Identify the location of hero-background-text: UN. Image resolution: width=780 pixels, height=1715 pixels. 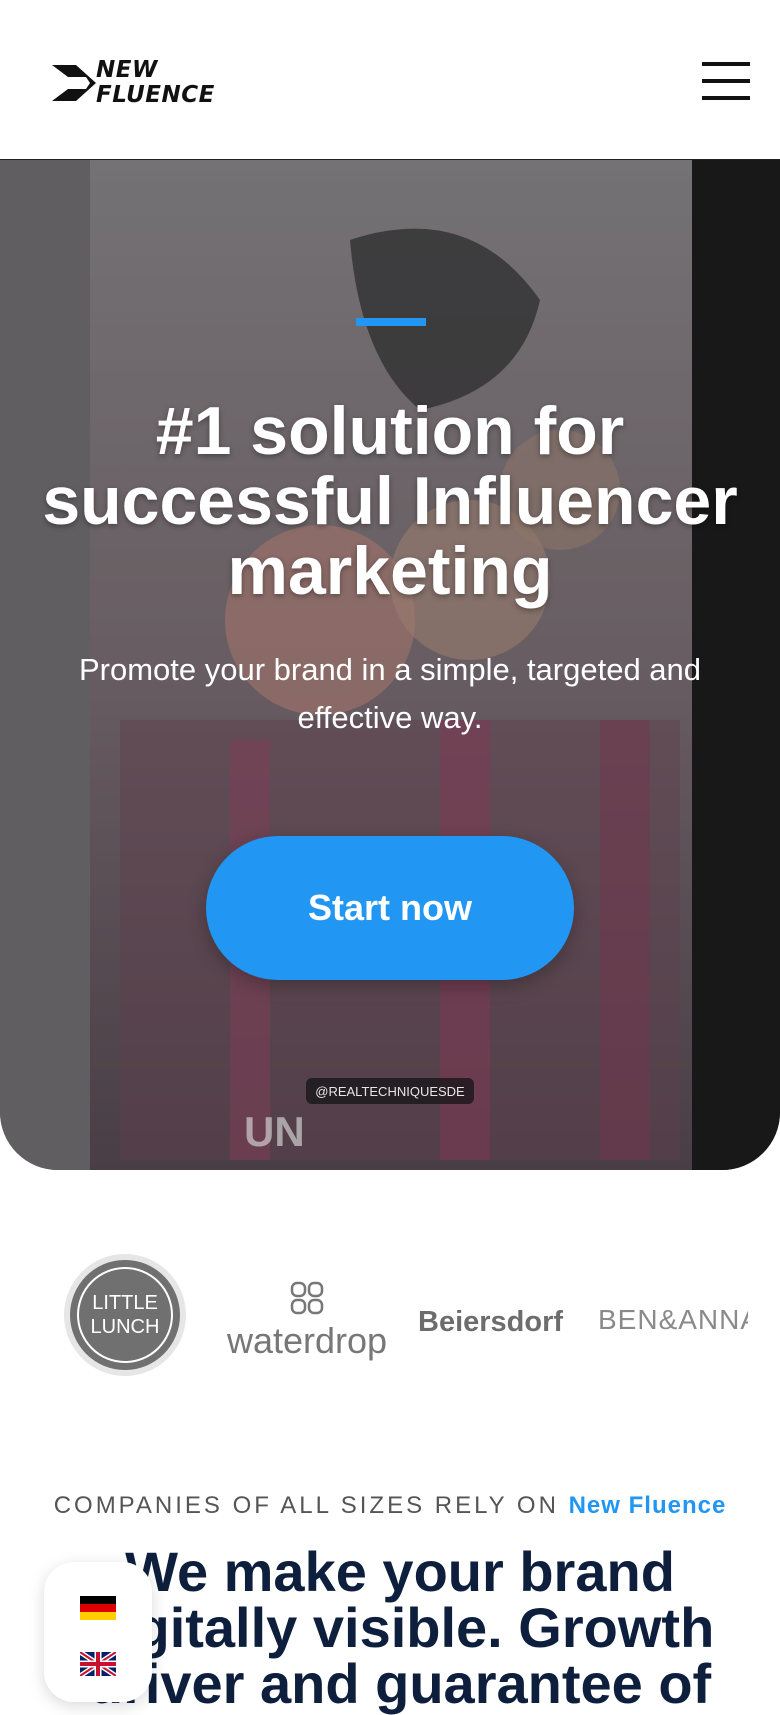
(274, 1131).